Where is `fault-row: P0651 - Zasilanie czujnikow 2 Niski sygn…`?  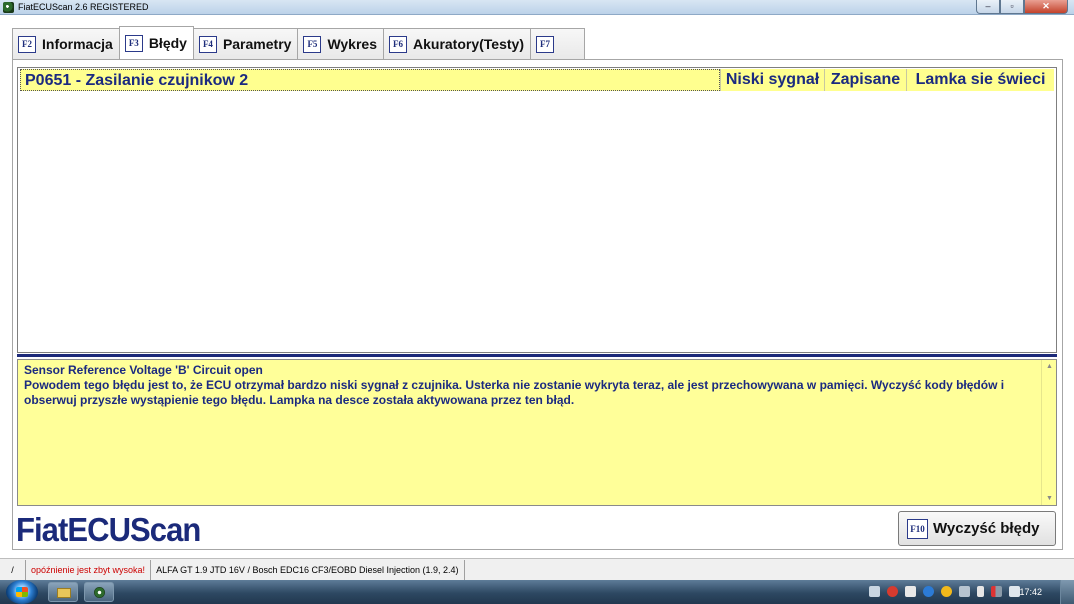 fault-row: P0651 - Zasilanie czujnikow 2 Niski sygn… is located at coordinates (537, 80).